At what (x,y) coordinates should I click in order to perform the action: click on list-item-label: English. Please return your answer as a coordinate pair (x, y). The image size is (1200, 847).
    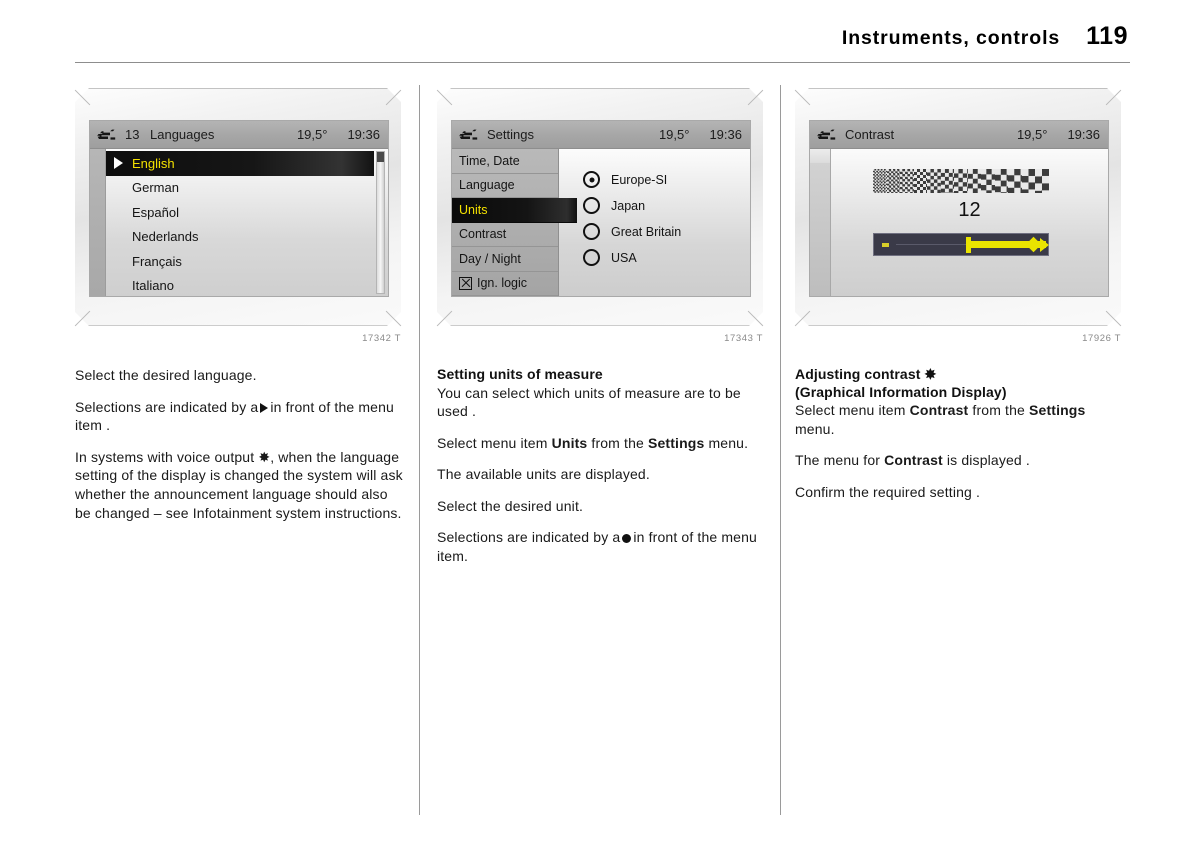
    Looking at the image, I should click on (153, 163).